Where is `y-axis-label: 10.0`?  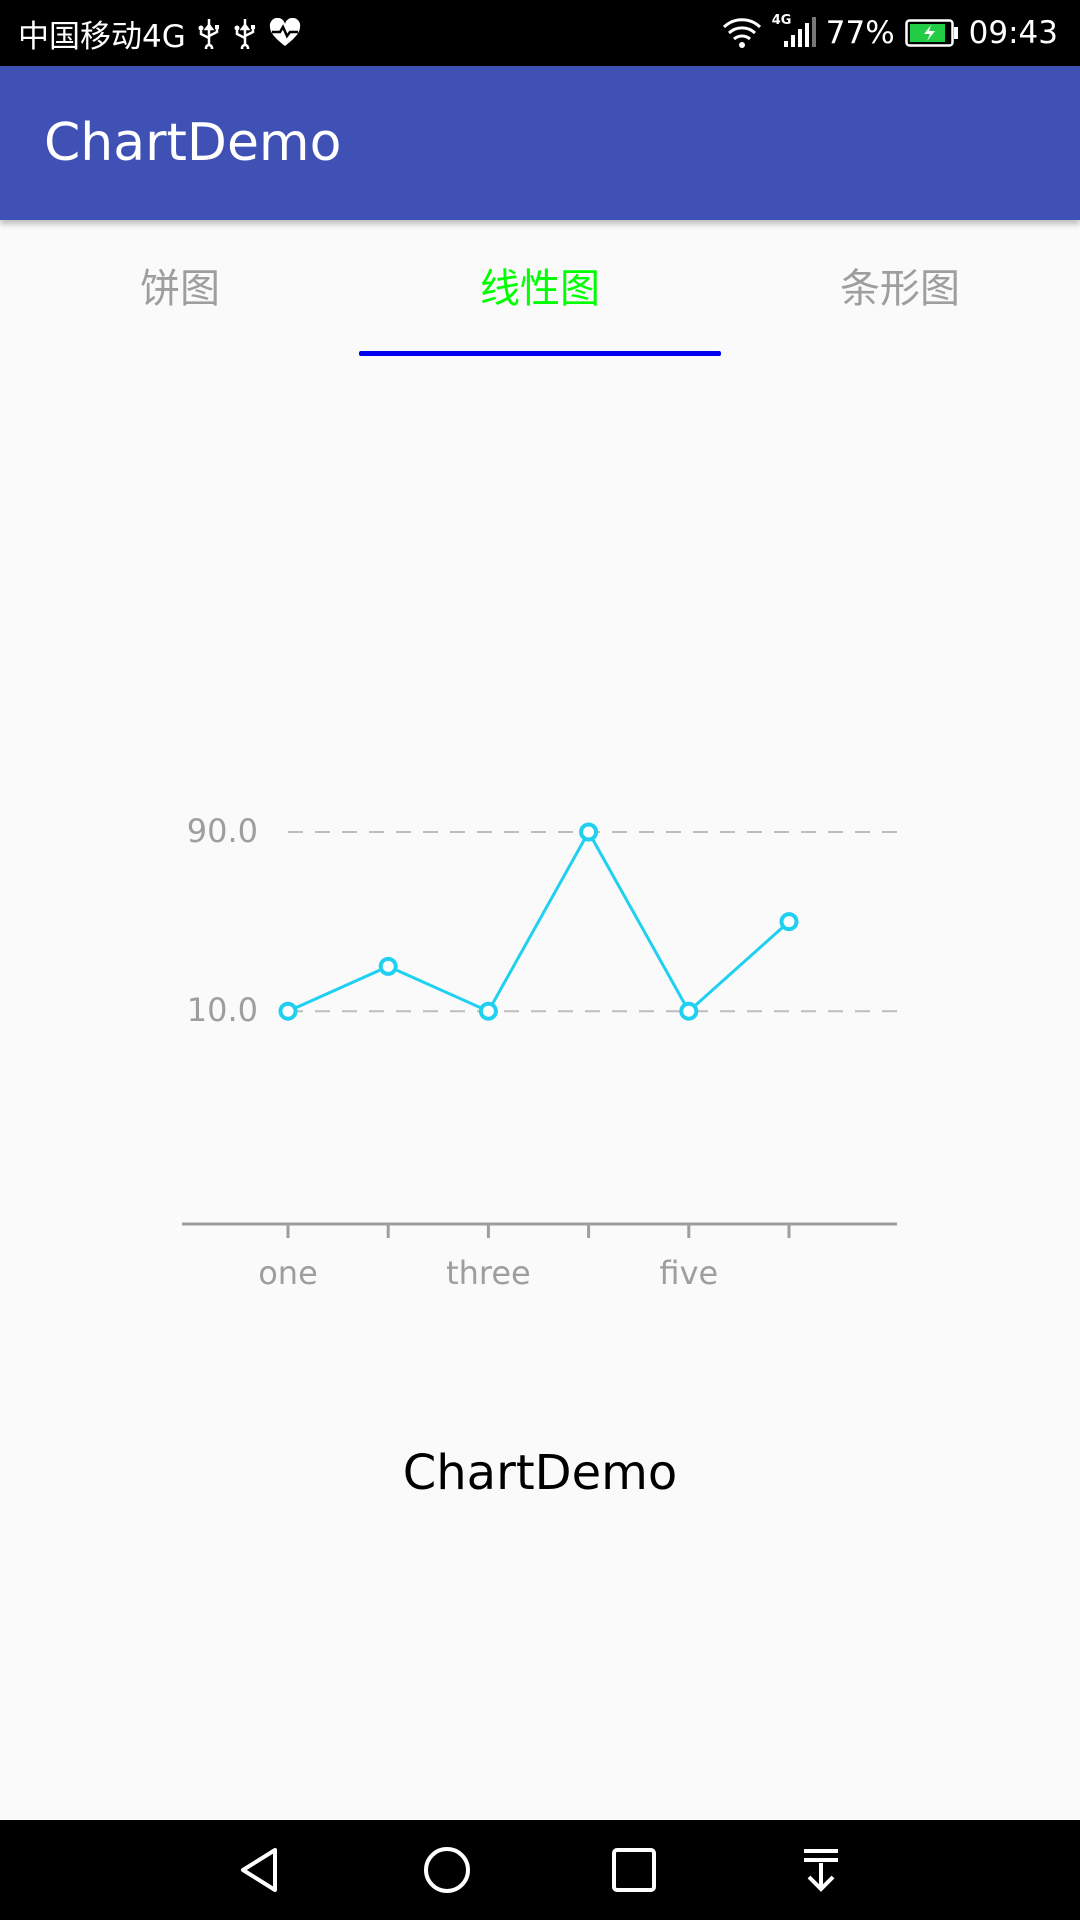
y-axis-label: 10.0 is located at coordinates (222, 1010).